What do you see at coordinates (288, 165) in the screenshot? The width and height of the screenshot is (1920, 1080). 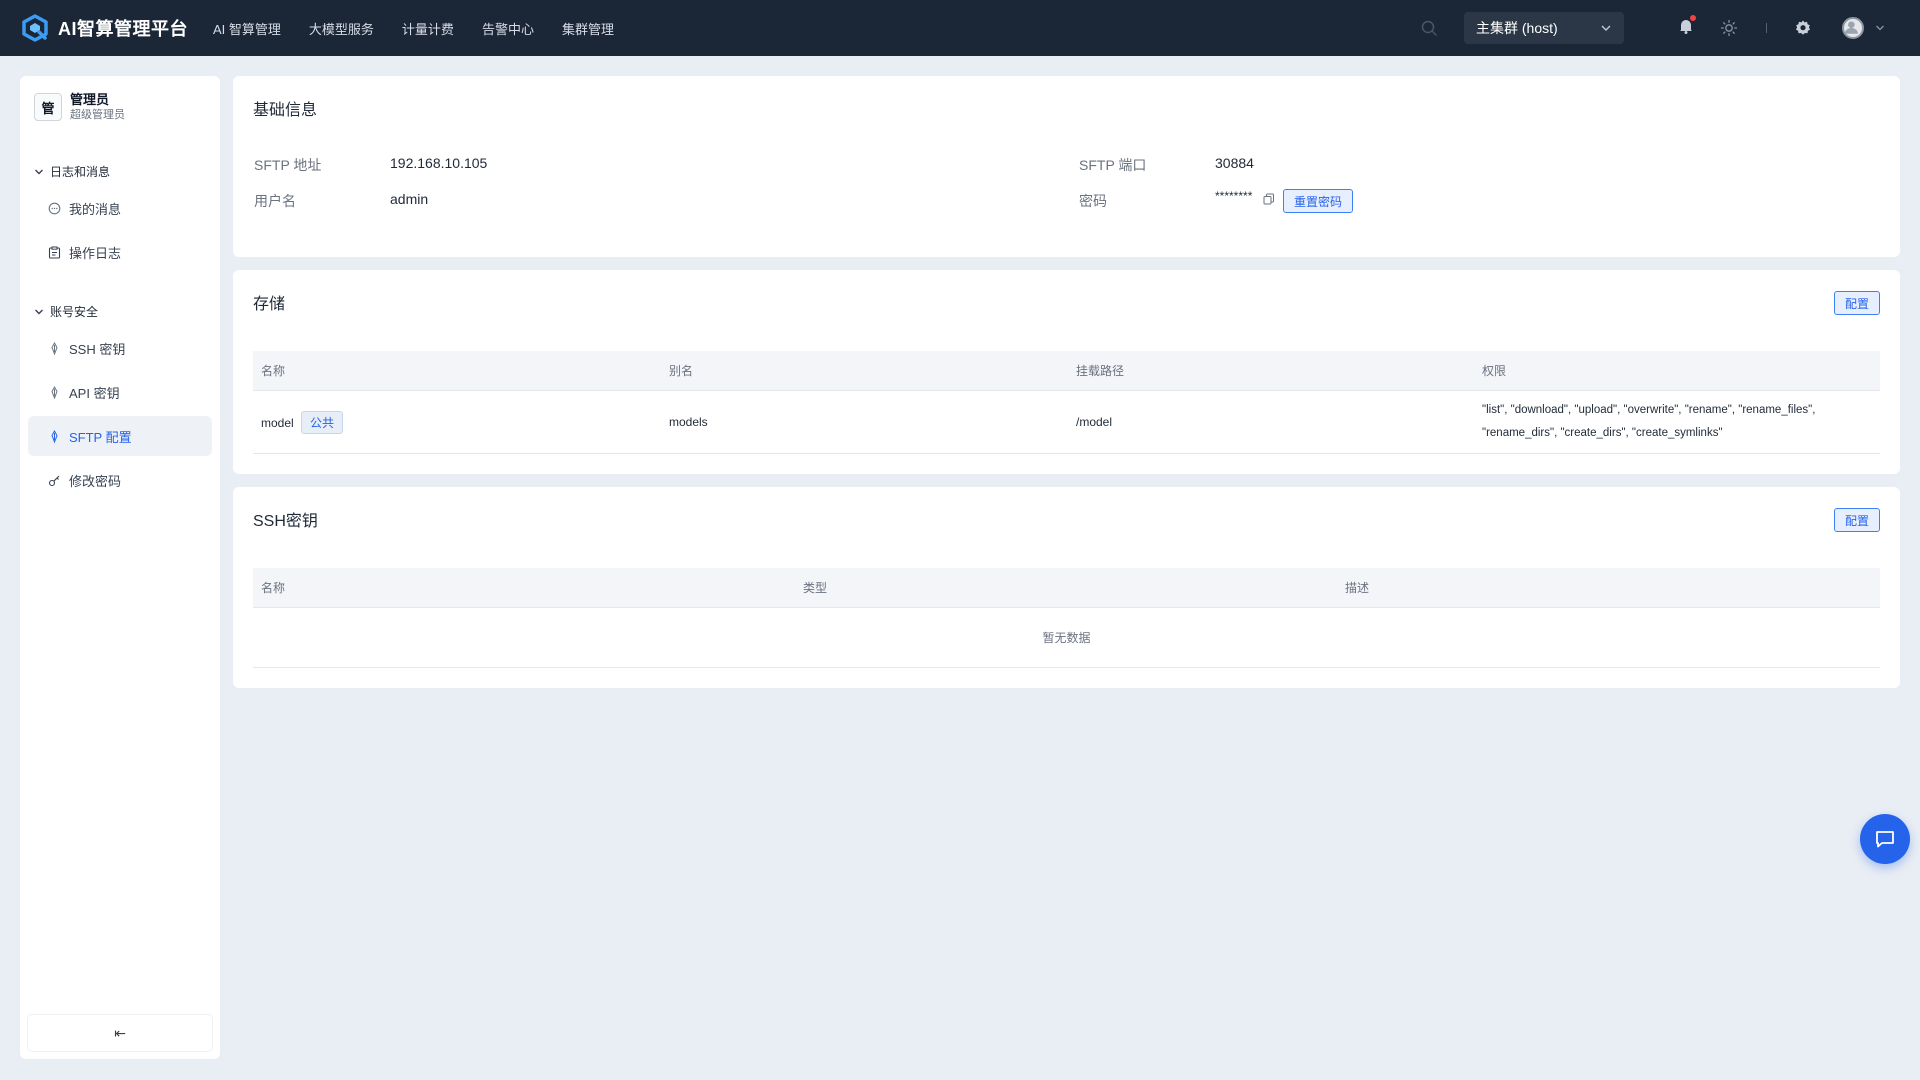 I see `sftp-address-label: SFTP 地址` at bounding box center [288, 165].